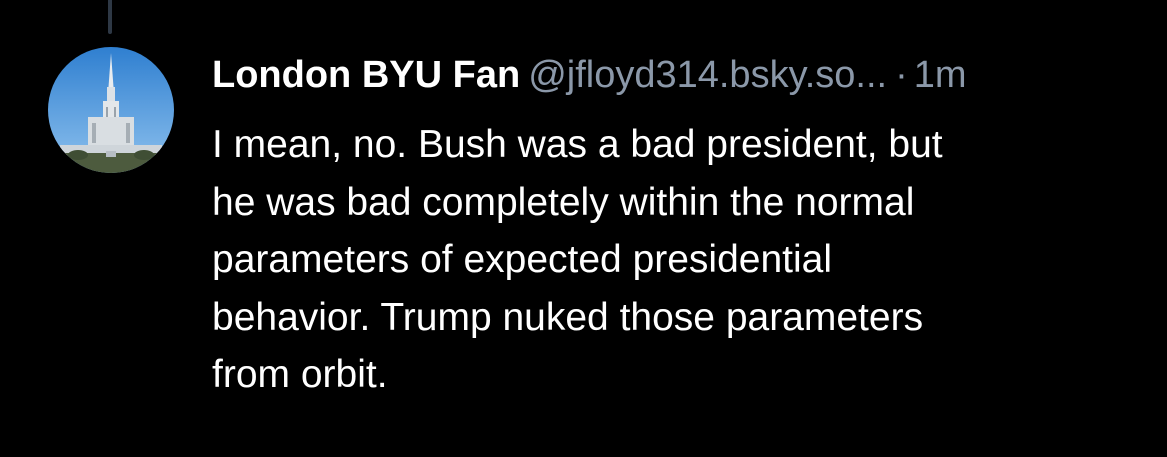  What do you see at coordinates (563, 202) in the screenshot?
I see `post-text-line: he was bad completely within the normal` at bounding box center [563, 202].